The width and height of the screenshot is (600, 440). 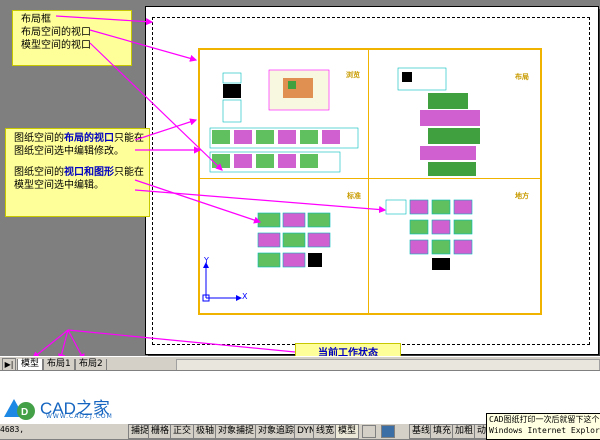 I want to click on coordinate-readout: 4683,, so click(x=12, y=429).